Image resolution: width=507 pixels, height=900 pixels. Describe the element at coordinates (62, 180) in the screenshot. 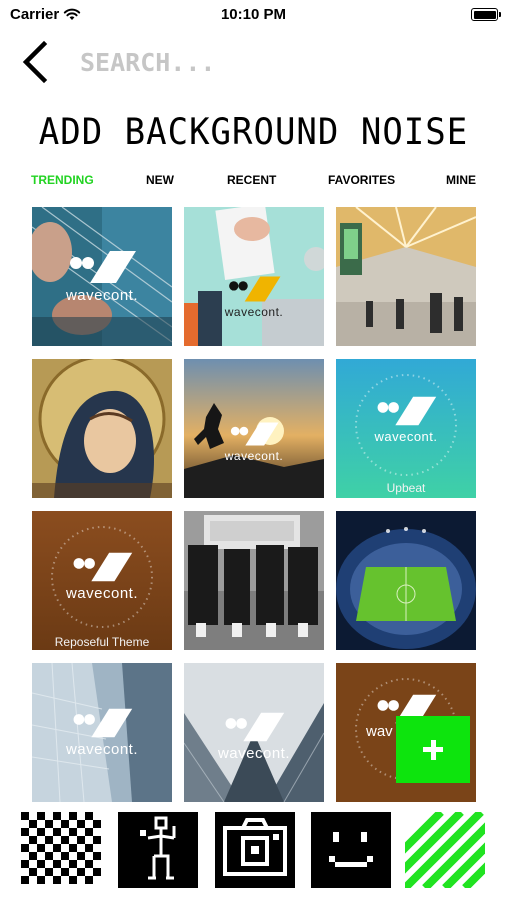

I see `tab-trending: TRENDING` at that location.